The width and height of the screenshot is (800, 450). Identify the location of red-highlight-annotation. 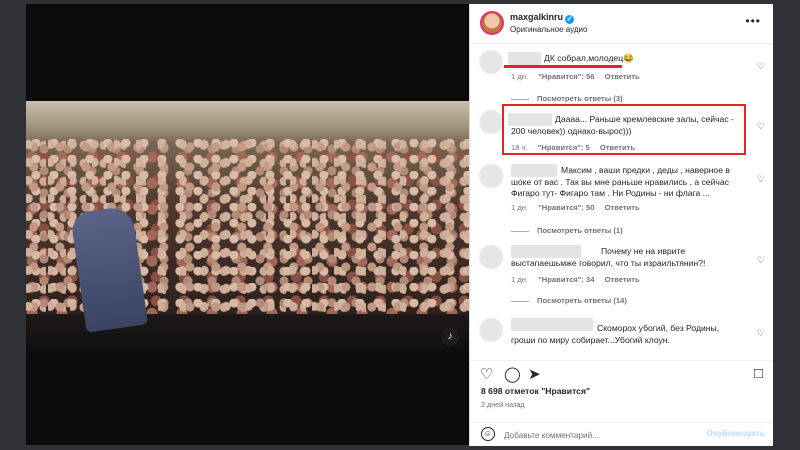
(624, 129).